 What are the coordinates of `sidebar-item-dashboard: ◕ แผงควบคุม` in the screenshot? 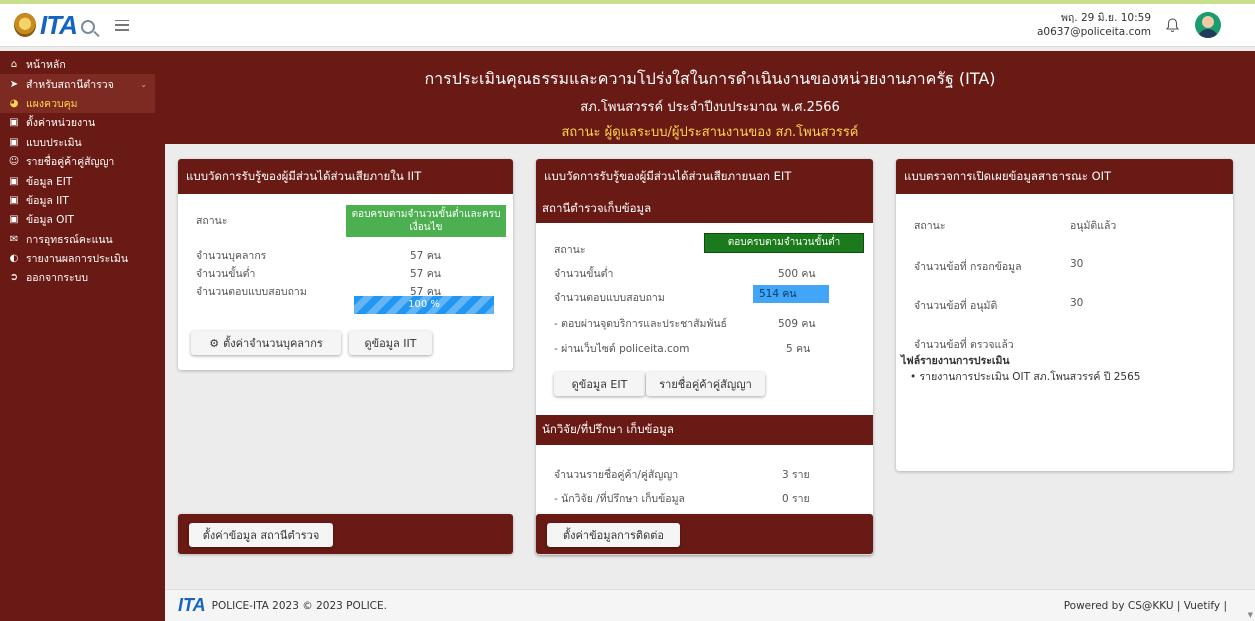 It's located at (77, 103).